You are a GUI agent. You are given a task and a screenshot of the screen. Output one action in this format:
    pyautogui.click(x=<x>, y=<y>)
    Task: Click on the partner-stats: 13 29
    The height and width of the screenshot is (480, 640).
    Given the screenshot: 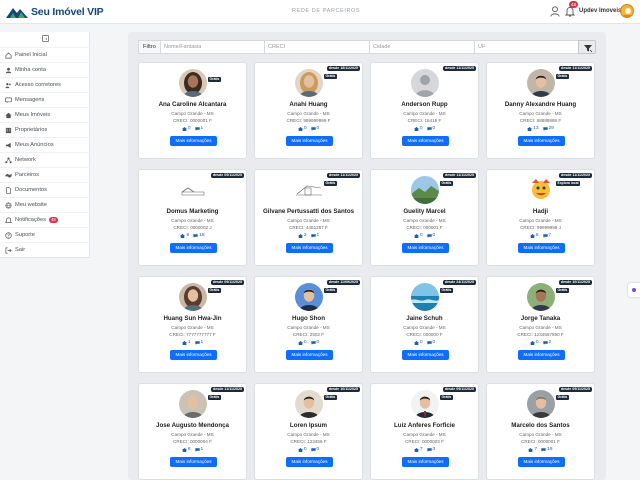 What is the action you would take?
    pyautogui.click(x=540, y=128)
    